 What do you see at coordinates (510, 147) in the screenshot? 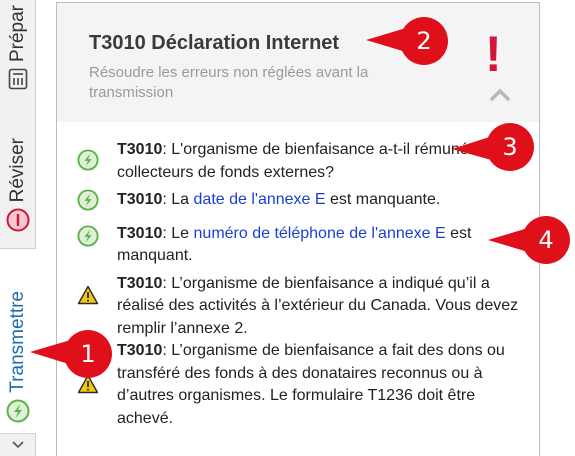
I see `callout-3-number: 3` at bounding box center [510, 147].